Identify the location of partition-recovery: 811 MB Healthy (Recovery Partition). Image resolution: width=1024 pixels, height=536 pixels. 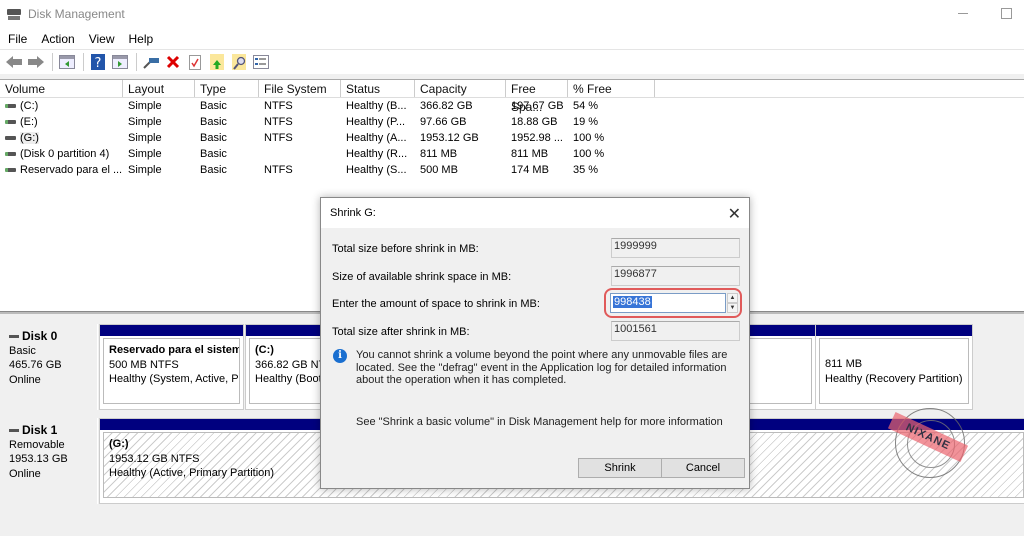
(894, 367).